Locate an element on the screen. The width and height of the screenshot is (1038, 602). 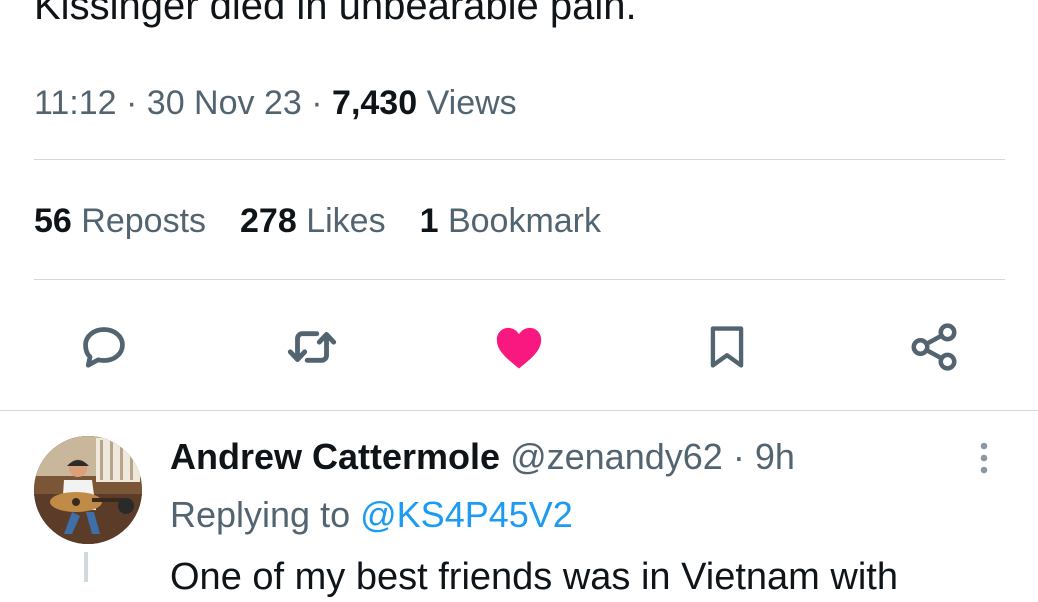
bookmark-icon is located at coordinates (727, 347).